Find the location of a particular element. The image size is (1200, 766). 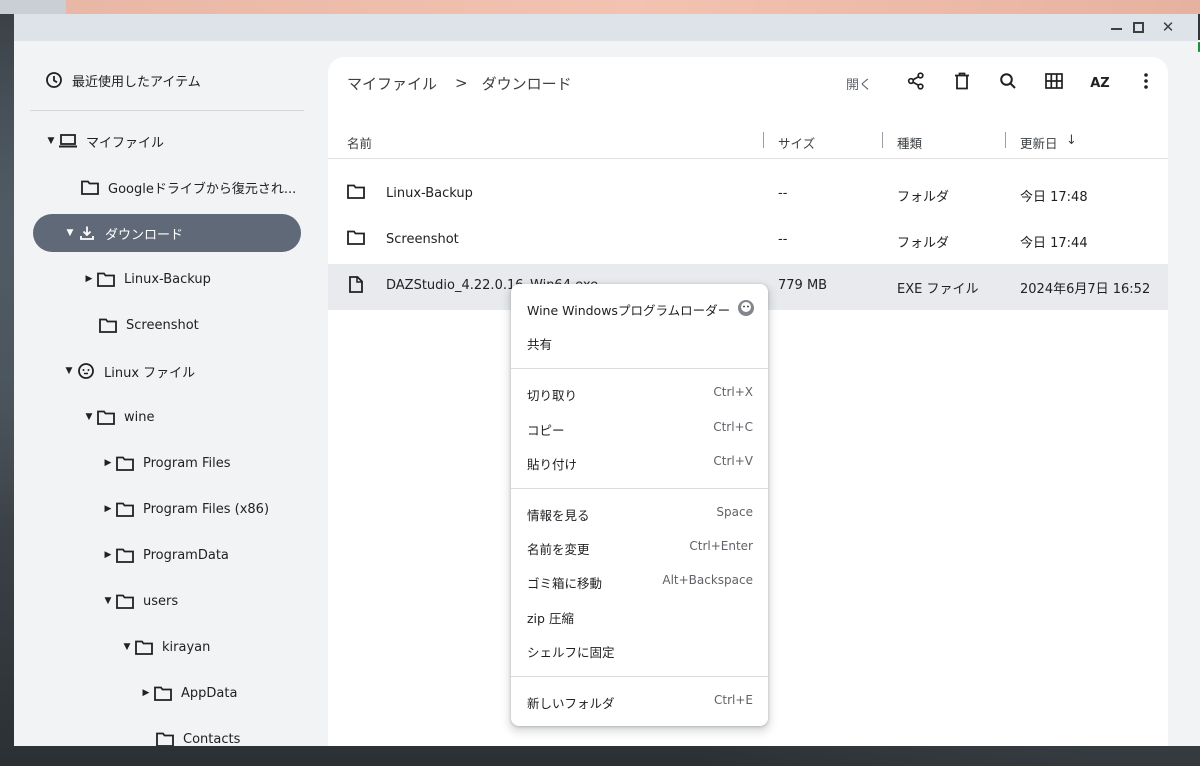

menu-divider is located at coordinates (639, 676).